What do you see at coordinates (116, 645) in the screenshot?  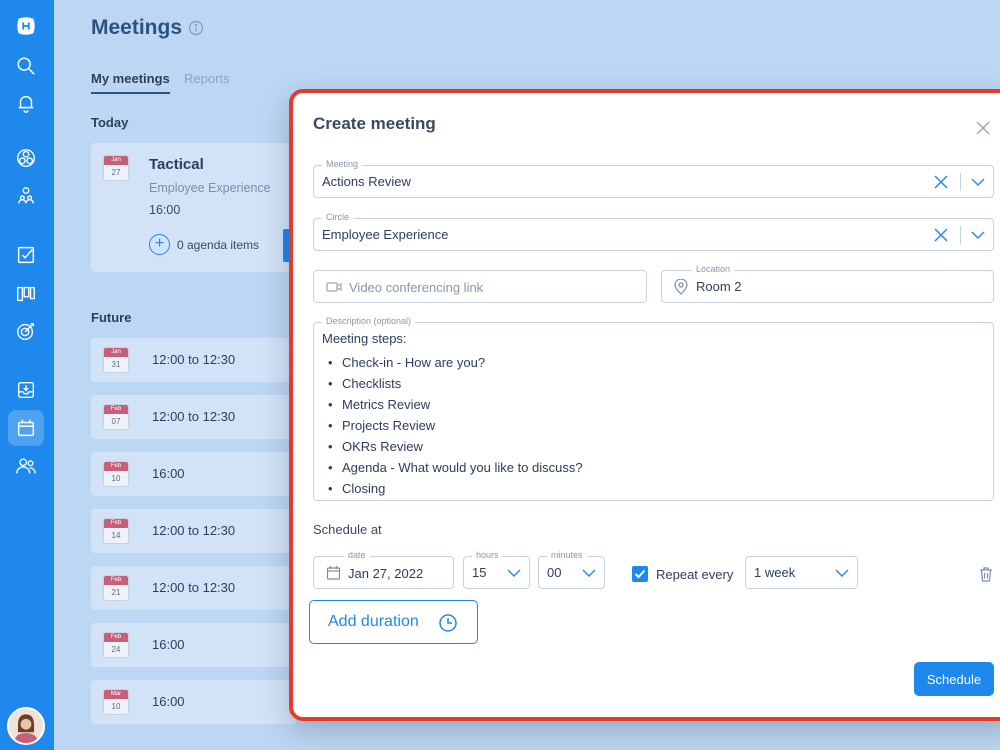 I see `calendar-badge: Feb 24` at bounding box center [116, 645].